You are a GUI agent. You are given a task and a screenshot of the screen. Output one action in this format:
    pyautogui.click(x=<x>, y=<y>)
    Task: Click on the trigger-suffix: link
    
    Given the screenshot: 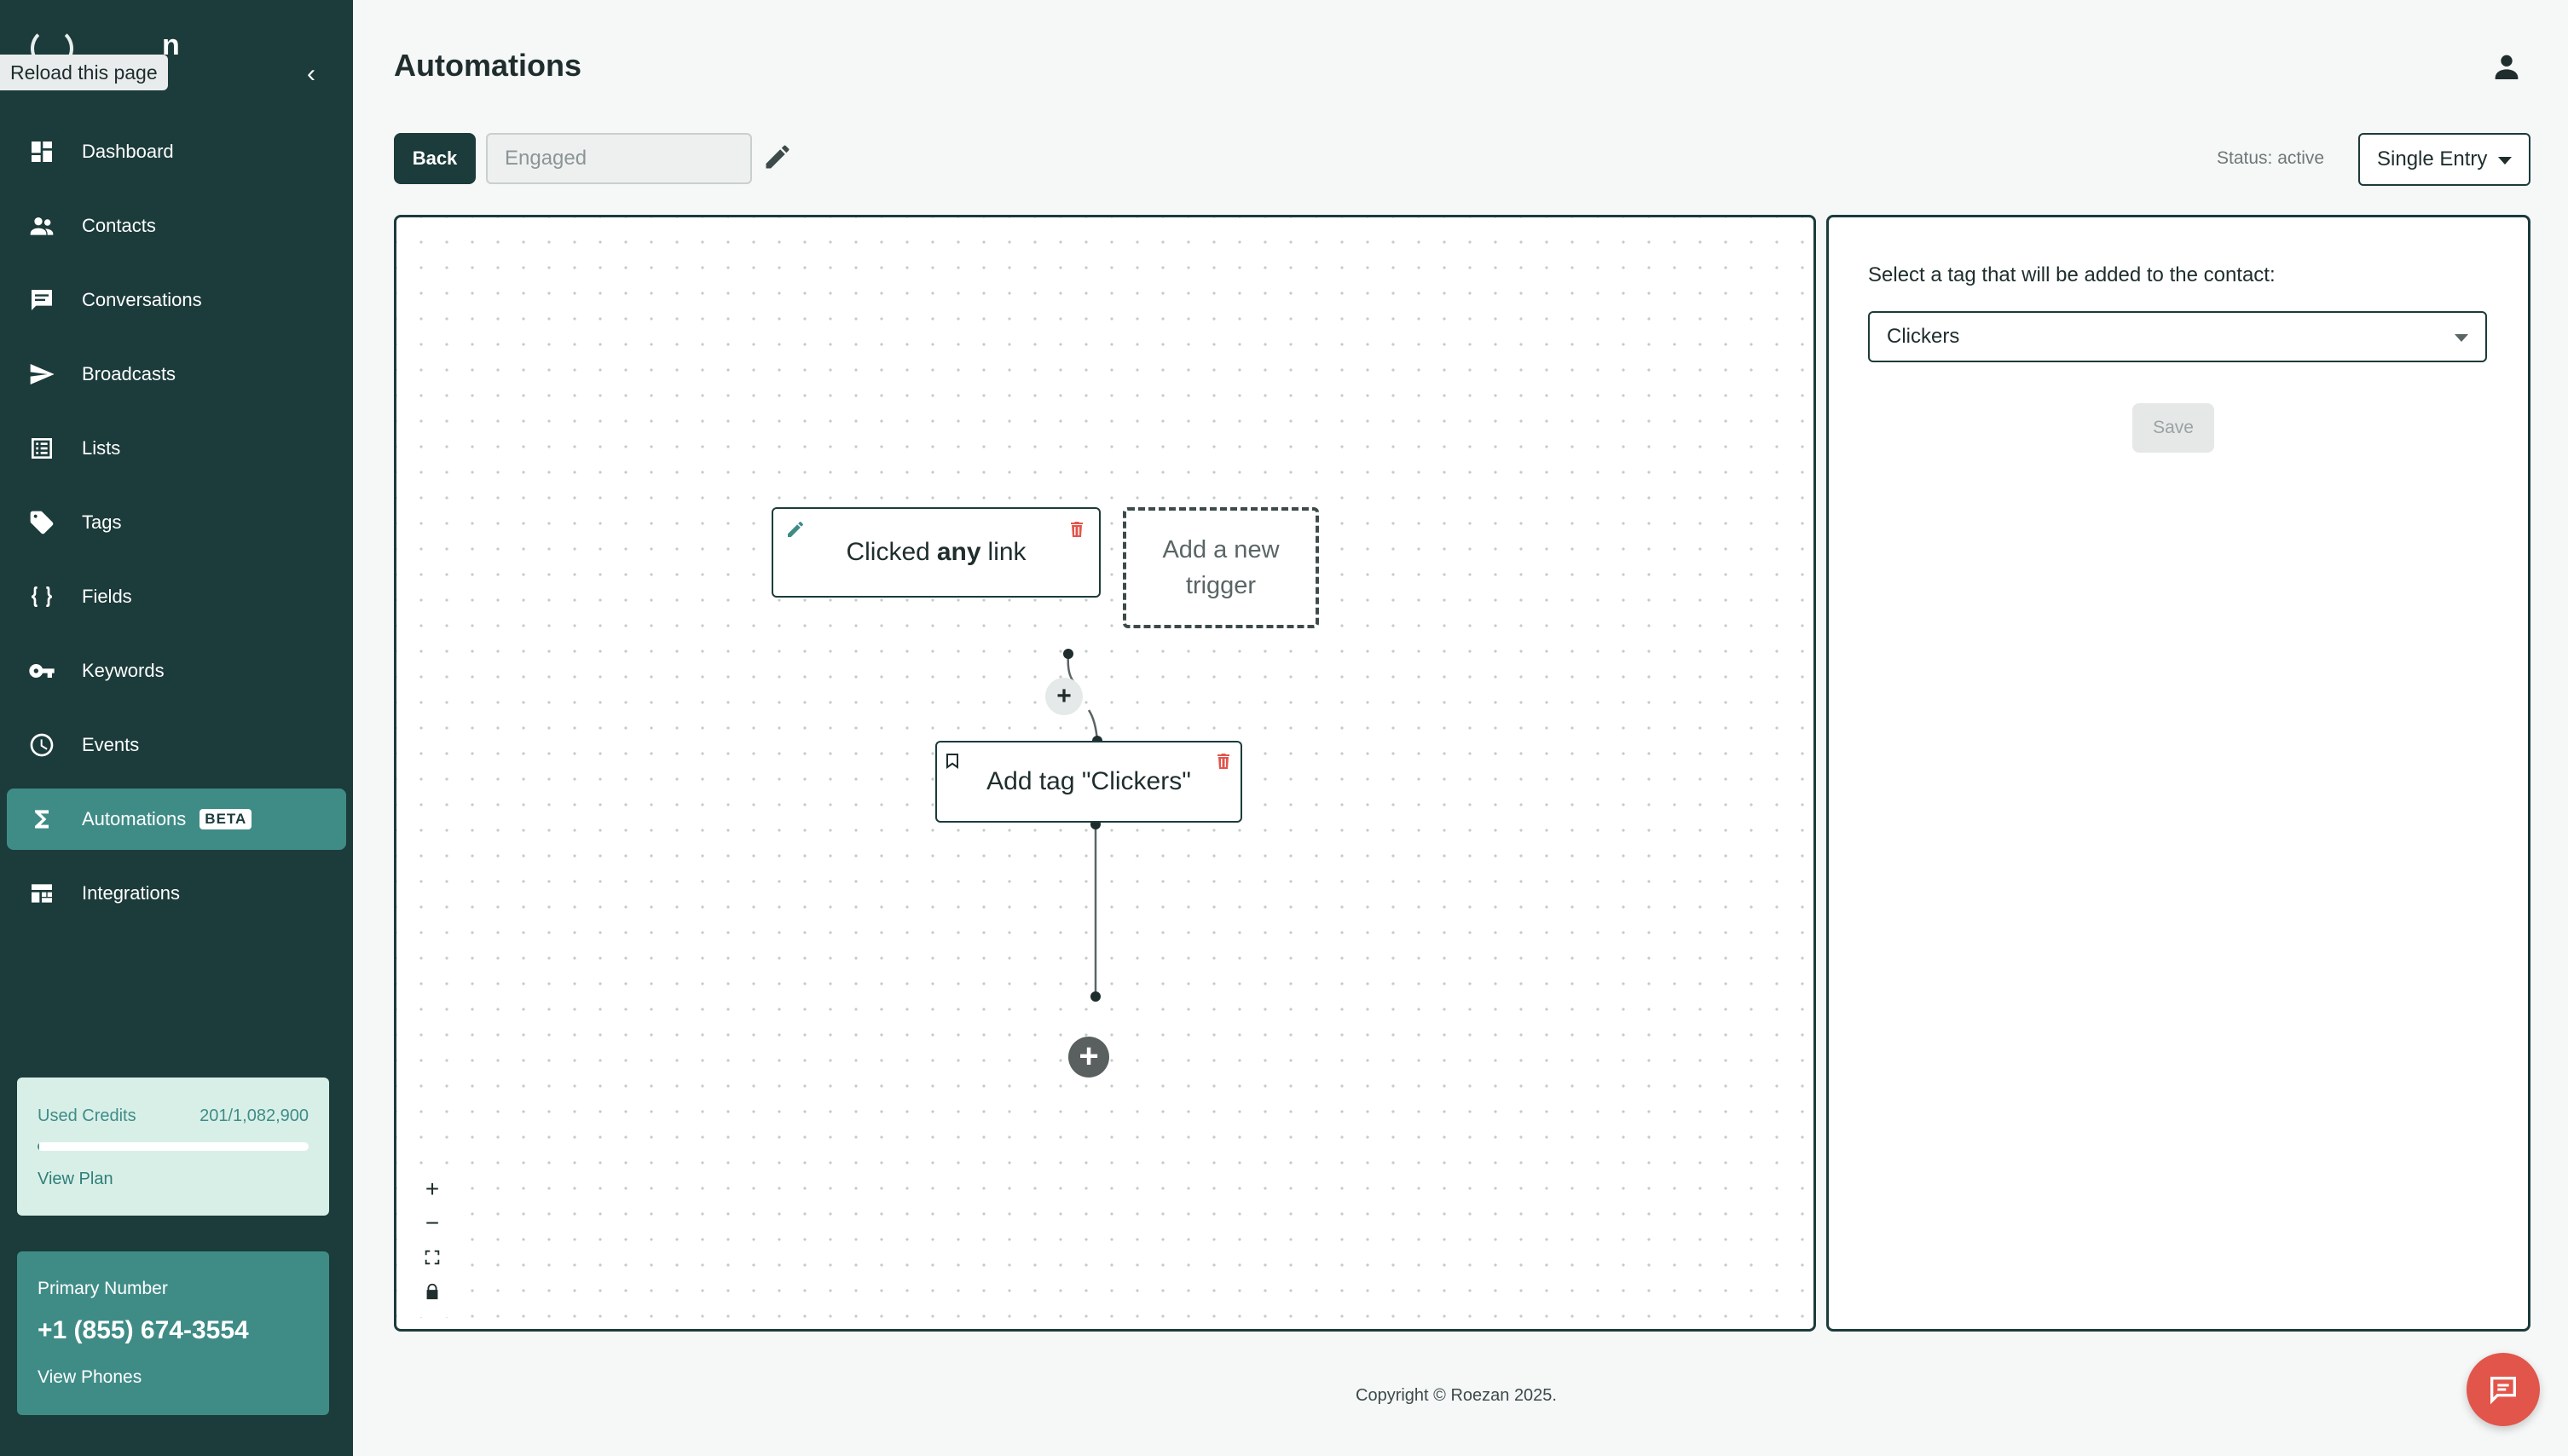 What is the action you would take?
    pyautogui.click(x=1007, y=552)
    